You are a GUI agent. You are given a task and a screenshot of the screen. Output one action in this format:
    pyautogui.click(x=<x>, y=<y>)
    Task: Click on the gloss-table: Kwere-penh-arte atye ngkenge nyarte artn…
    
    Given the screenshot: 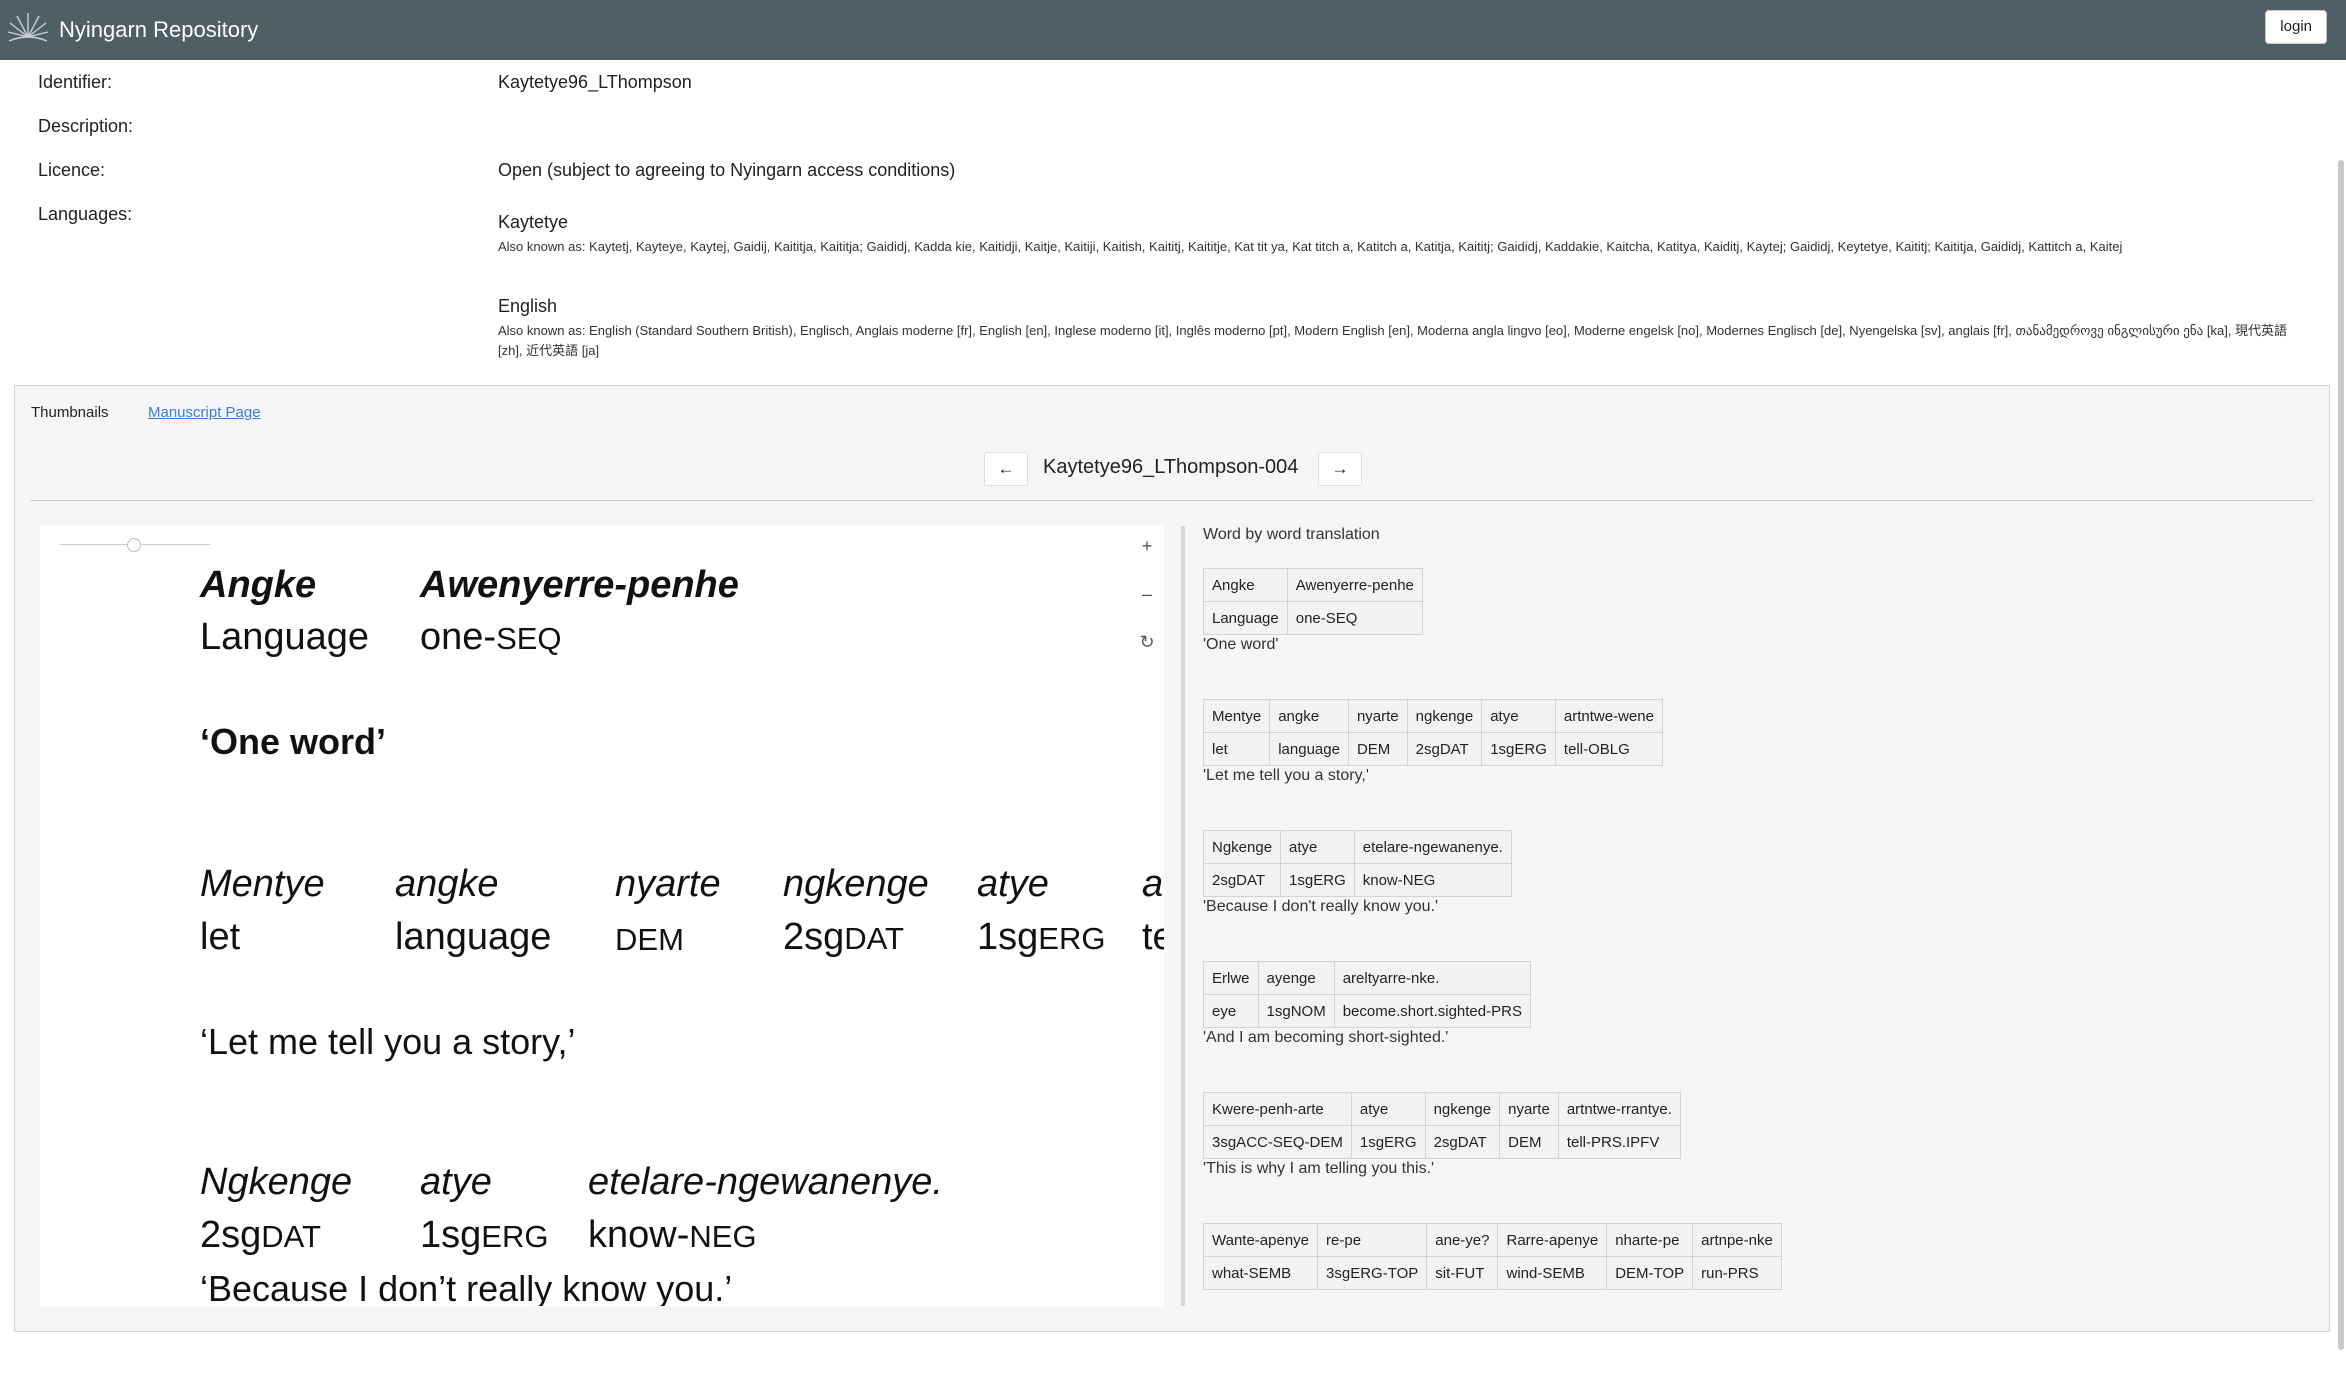 What is the action you would take?
    pyautogui.click(x=1442, y=1125)
    